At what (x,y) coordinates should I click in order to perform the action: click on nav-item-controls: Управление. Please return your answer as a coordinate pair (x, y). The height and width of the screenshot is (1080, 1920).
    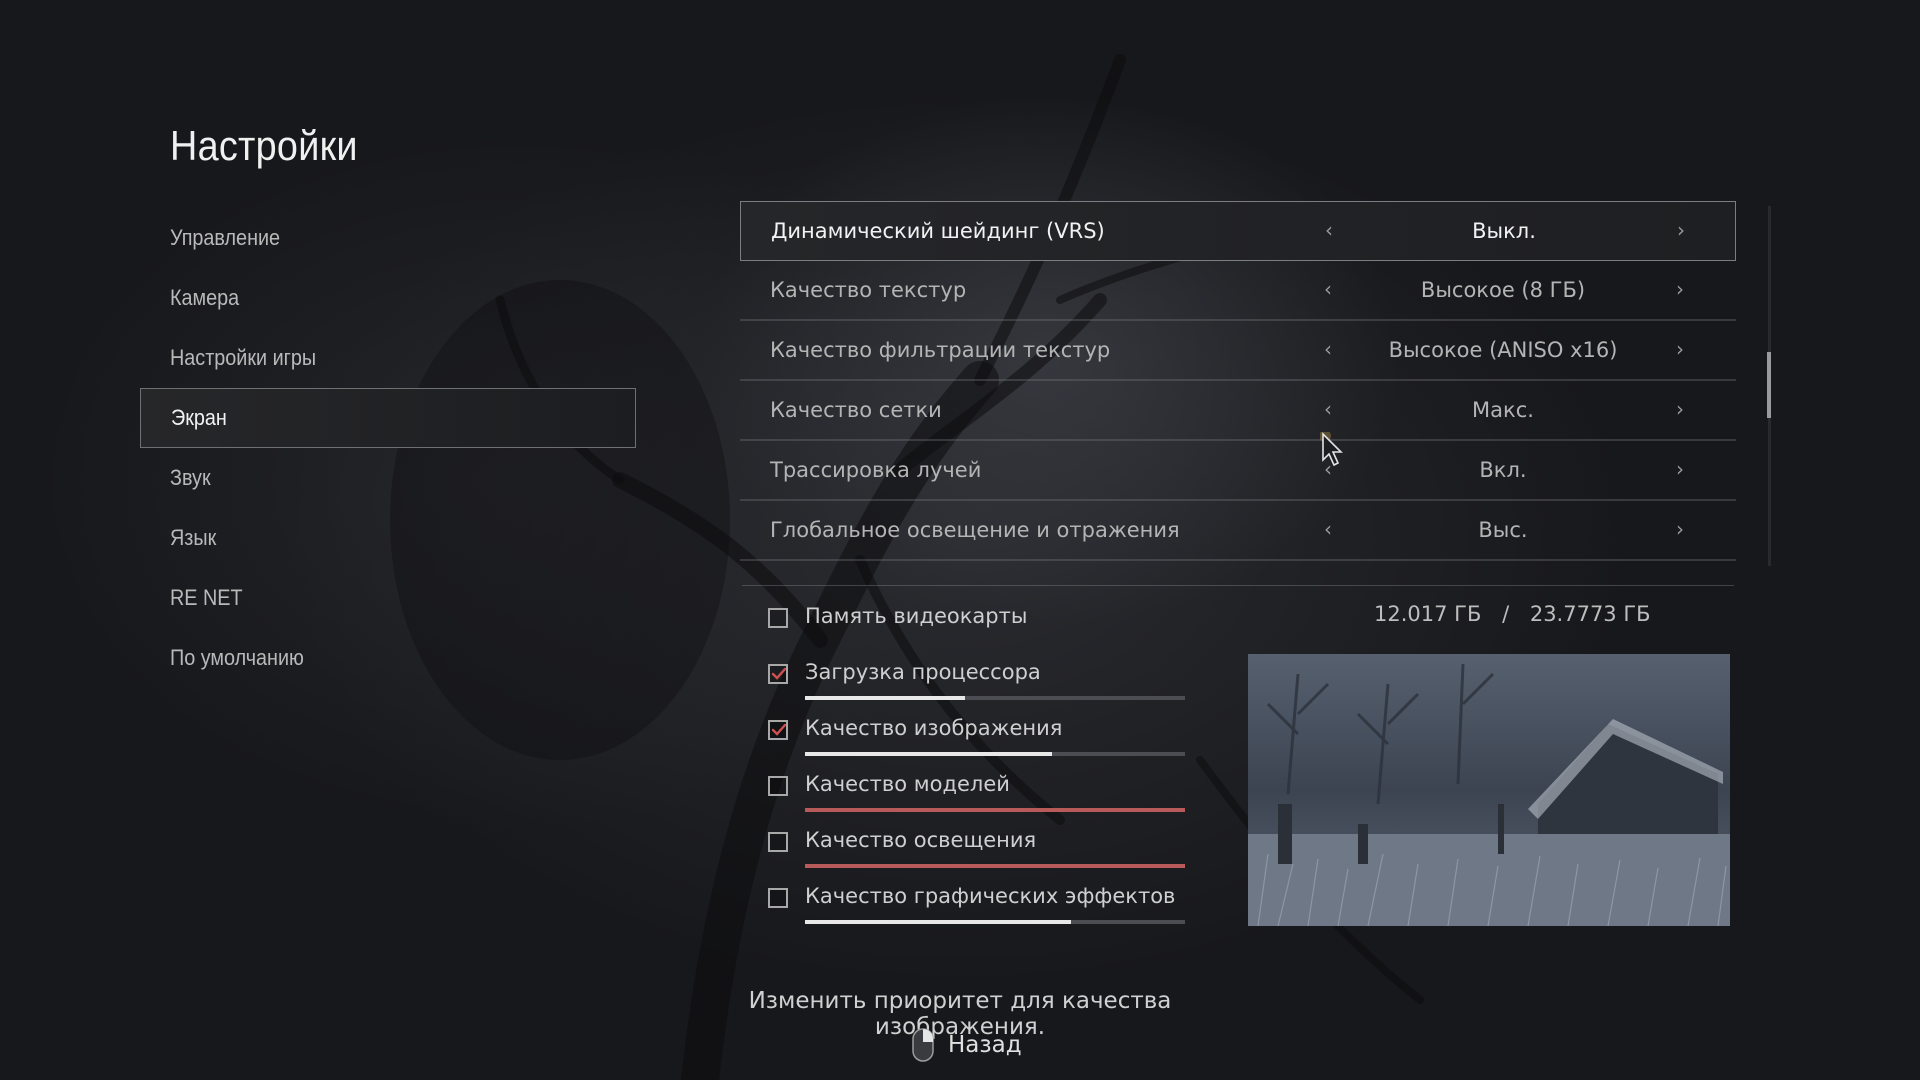
    Looking at the image, I should click on (388, 238).